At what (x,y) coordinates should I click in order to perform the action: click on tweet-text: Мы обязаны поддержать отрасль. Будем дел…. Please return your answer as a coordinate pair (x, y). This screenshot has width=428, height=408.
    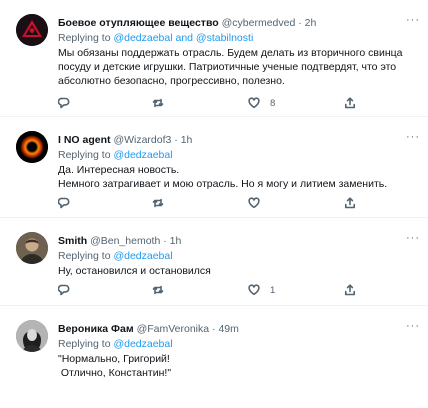
    Looking at the image, I should click on (238, 67).